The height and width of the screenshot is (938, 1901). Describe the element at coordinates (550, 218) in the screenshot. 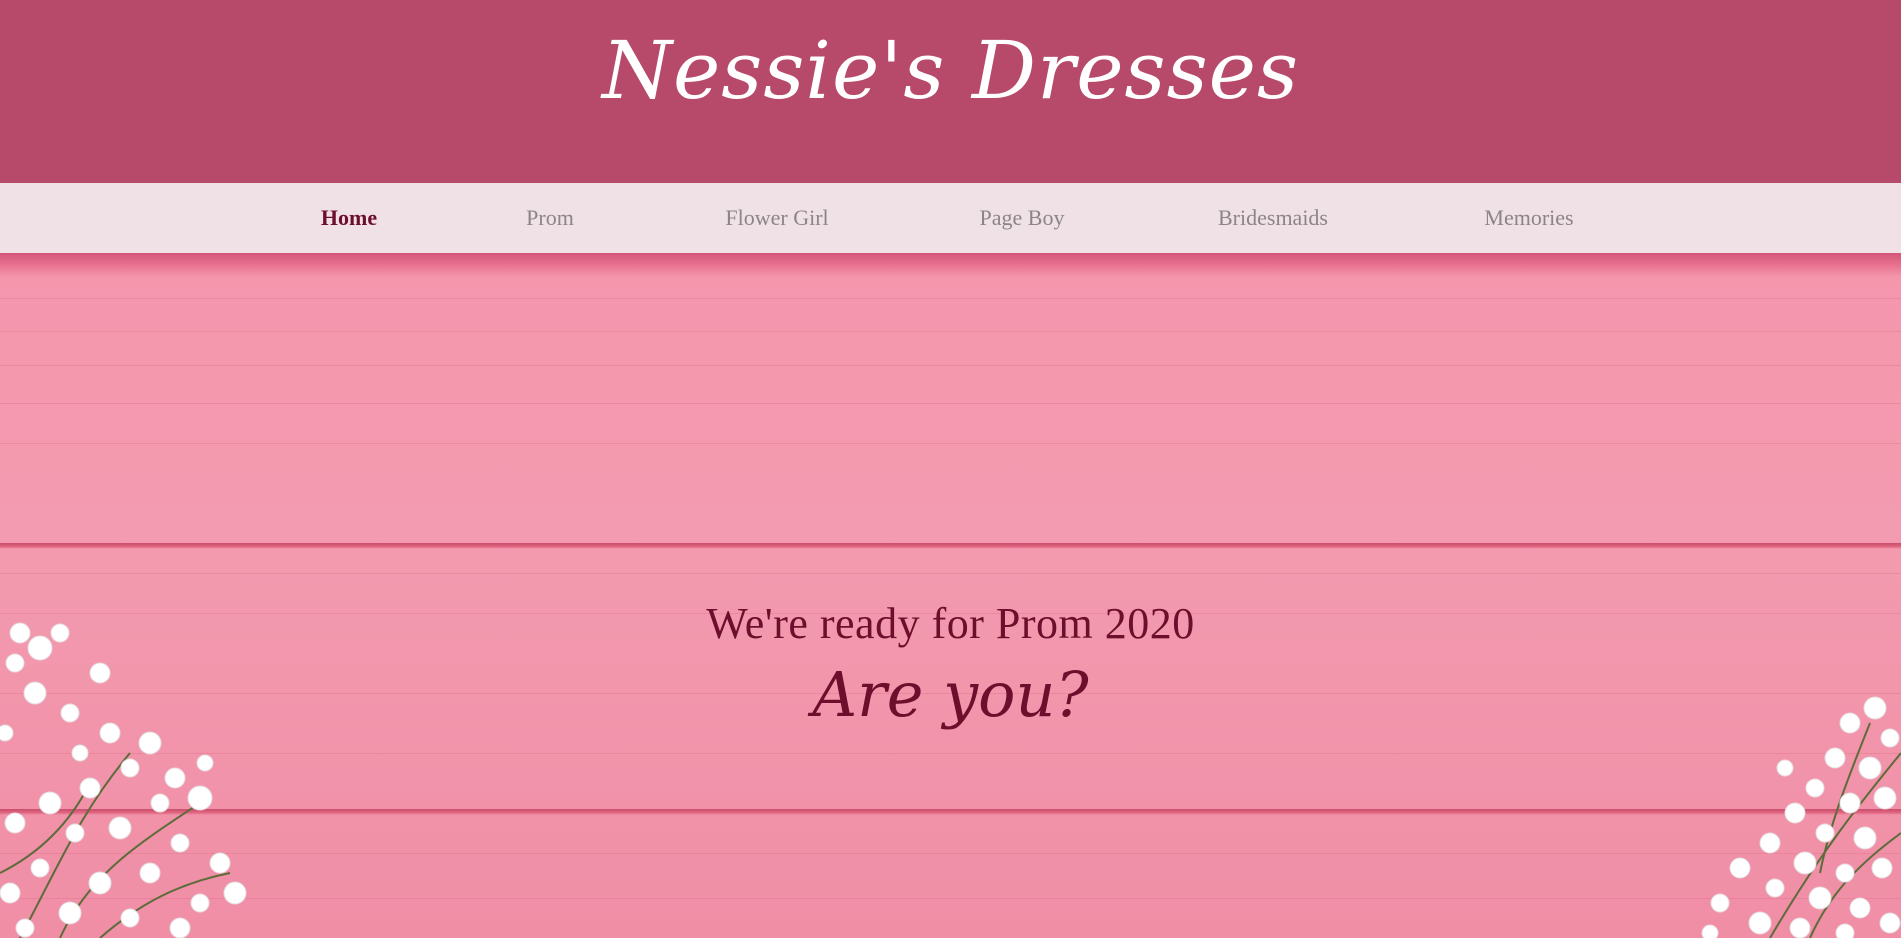

I see `nav-item-prom: Prom` at that location.